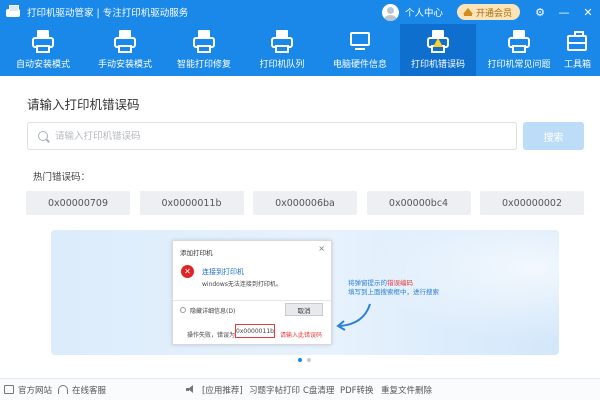 Image resolution: width=600 pixels, height=400 pixels. Describe the element at coordinates (35, 390) in the screenshot. I see `footer-website-label: 官方网站` at that location.